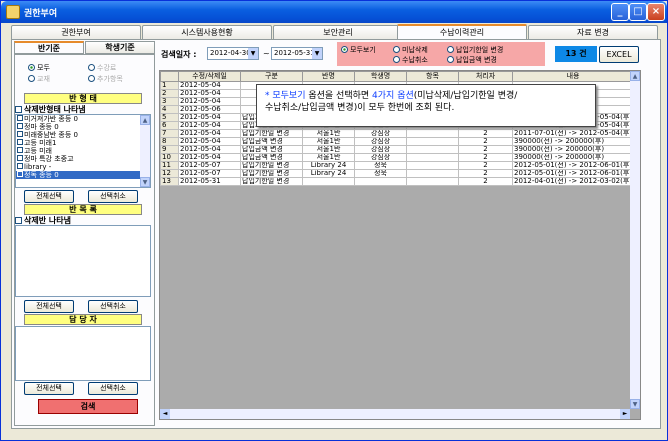 This screenshot has width=668, height=441. Describe the element at coordinates (395, 414) in the screenshot. I see `grid-horizontal-scrollbar: ◄ ►` at that location.